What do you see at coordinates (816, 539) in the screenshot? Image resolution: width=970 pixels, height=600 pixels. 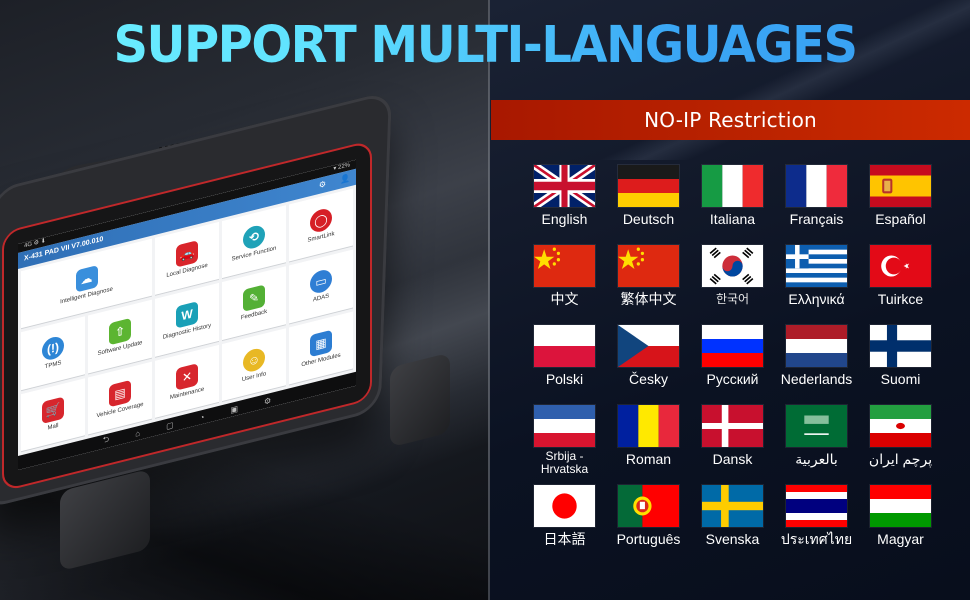 I see `language-label: ประเทศไทย` at bounding box center [816, 539].